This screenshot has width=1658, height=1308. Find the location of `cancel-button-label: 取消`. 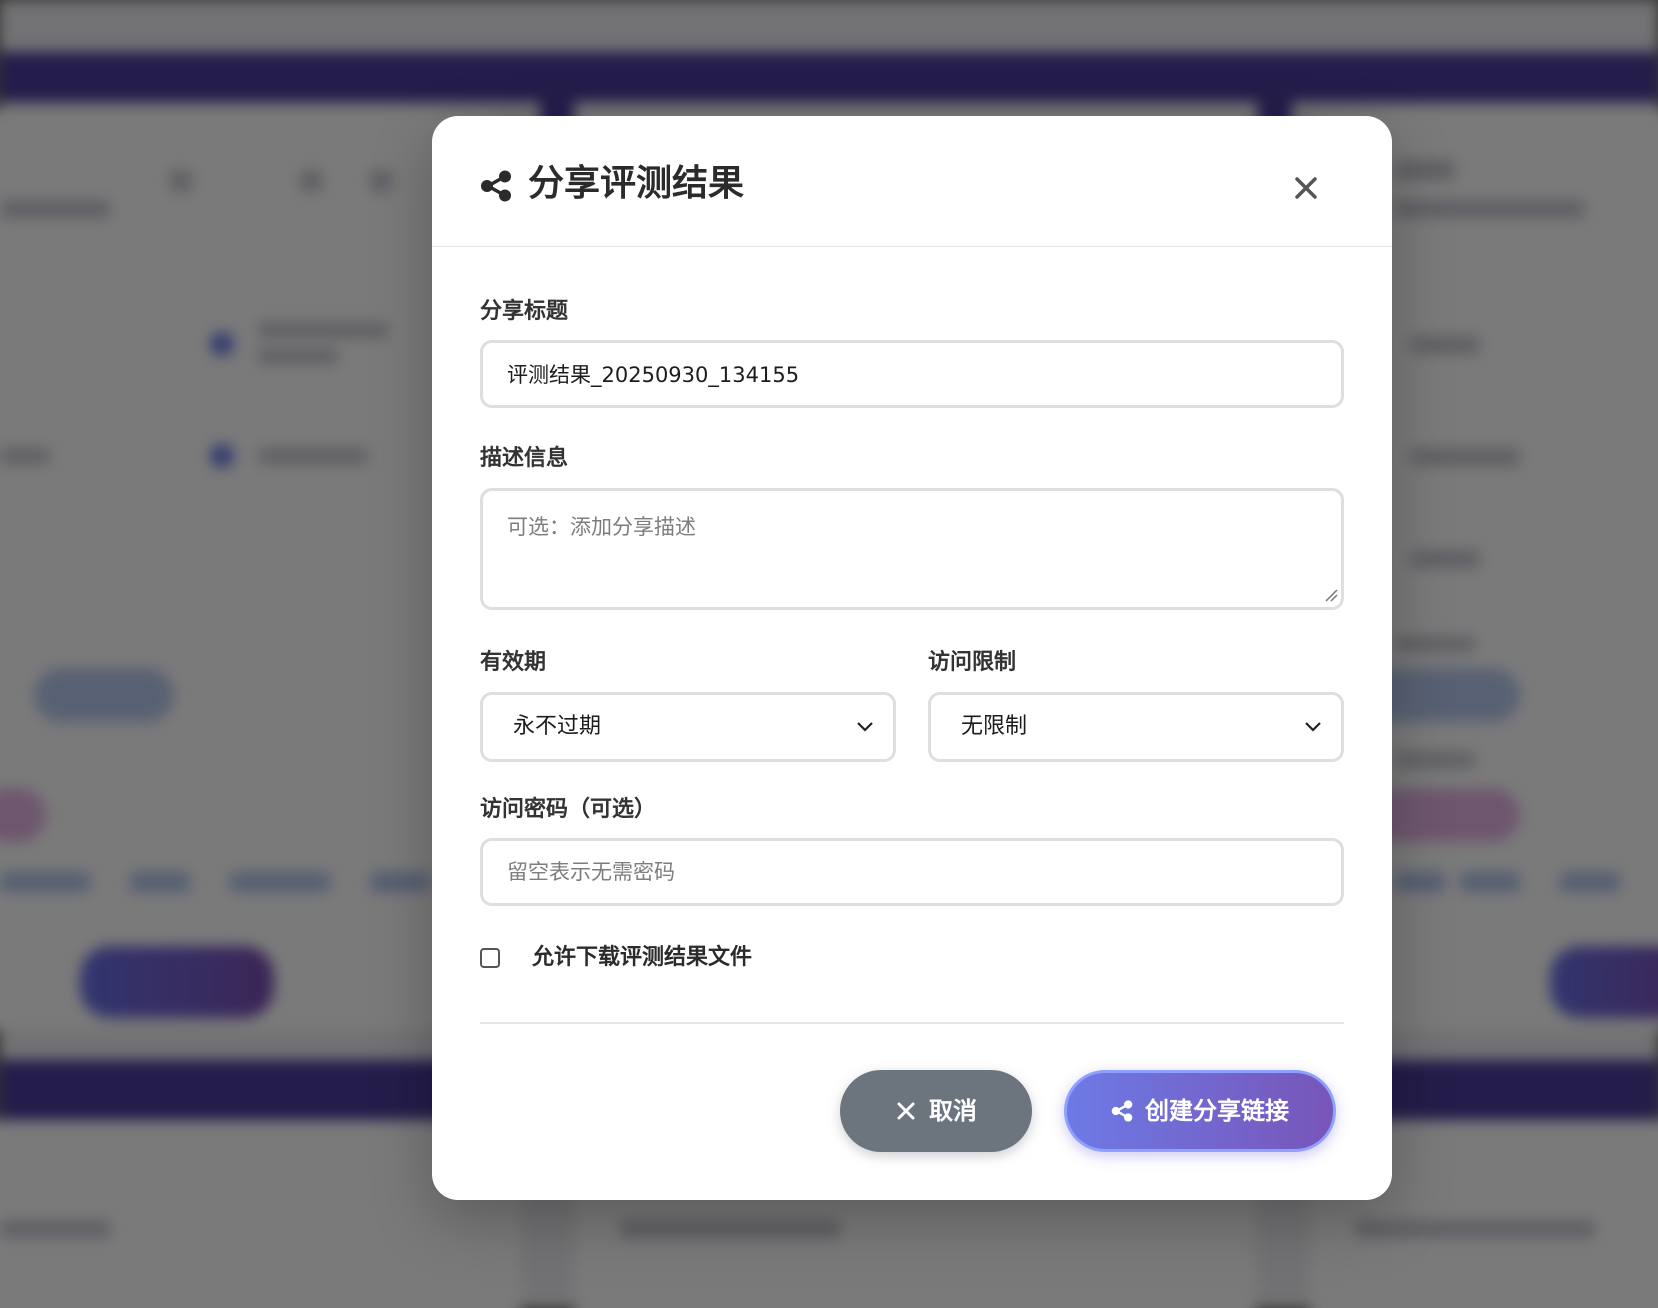

cancel-button-label: 取消 is located at coordinates (953, 1111).